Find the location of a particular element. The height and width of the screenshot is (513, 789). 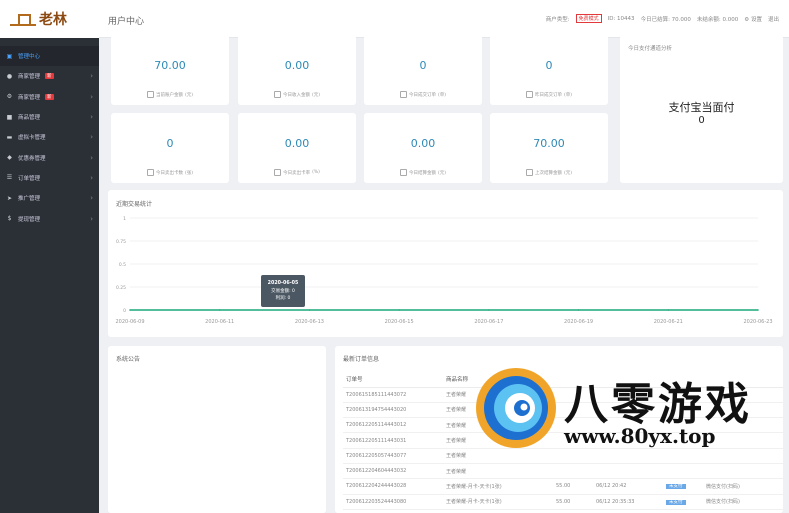

stat-card-today-income: 0.00 今日收入金额 (元) is located at coordinates (297, 70).